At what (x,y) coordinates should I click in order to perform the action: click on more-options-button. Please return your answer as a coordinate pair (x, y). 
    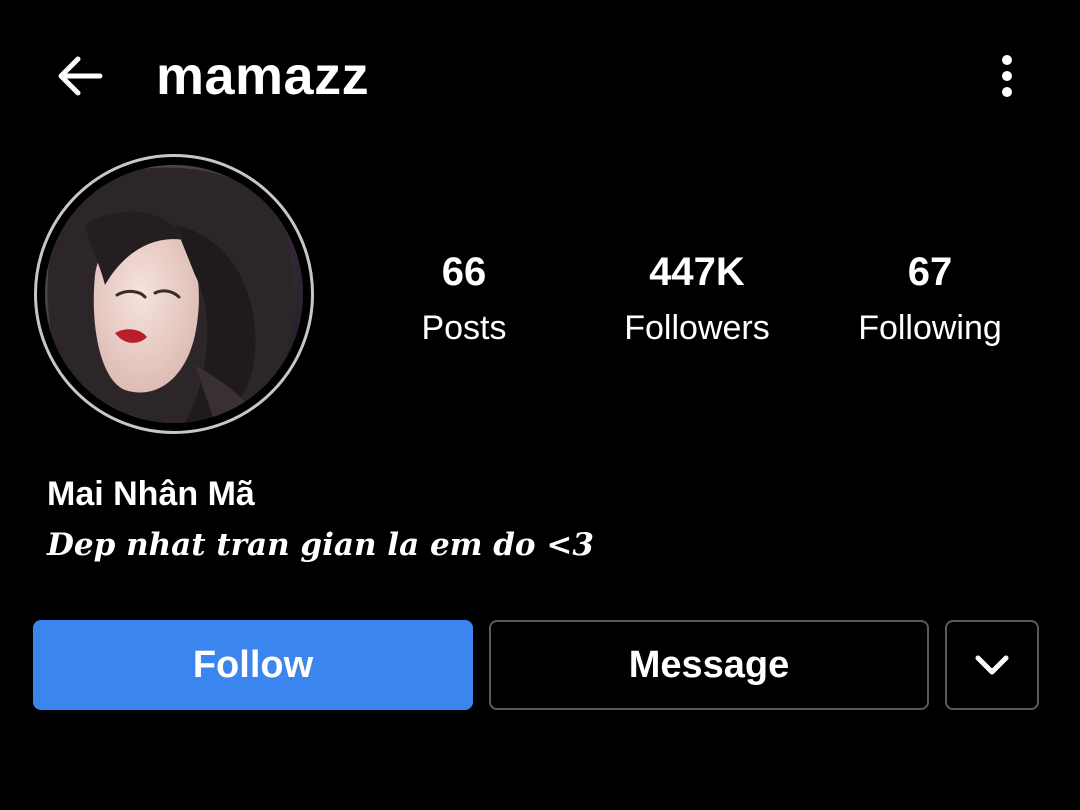
    Looking at the image, I should click on (1007, 76).